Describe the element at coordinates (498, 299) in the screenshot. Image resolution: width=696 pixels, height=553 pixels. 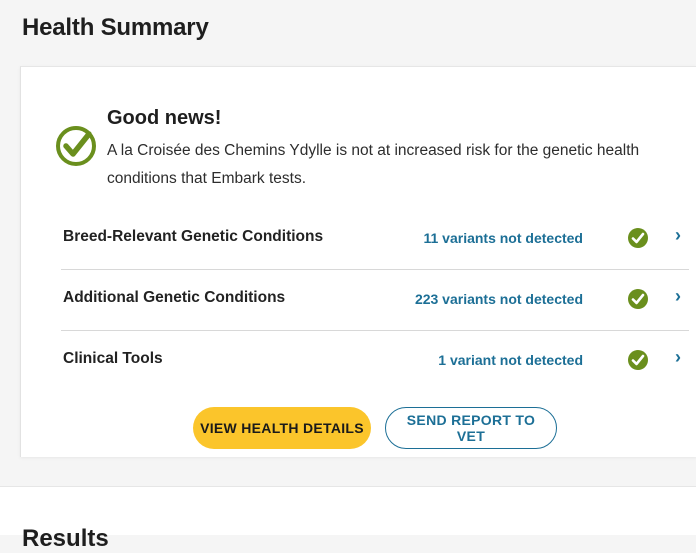
I see `condition-status: 223 variants not detected` at that location.